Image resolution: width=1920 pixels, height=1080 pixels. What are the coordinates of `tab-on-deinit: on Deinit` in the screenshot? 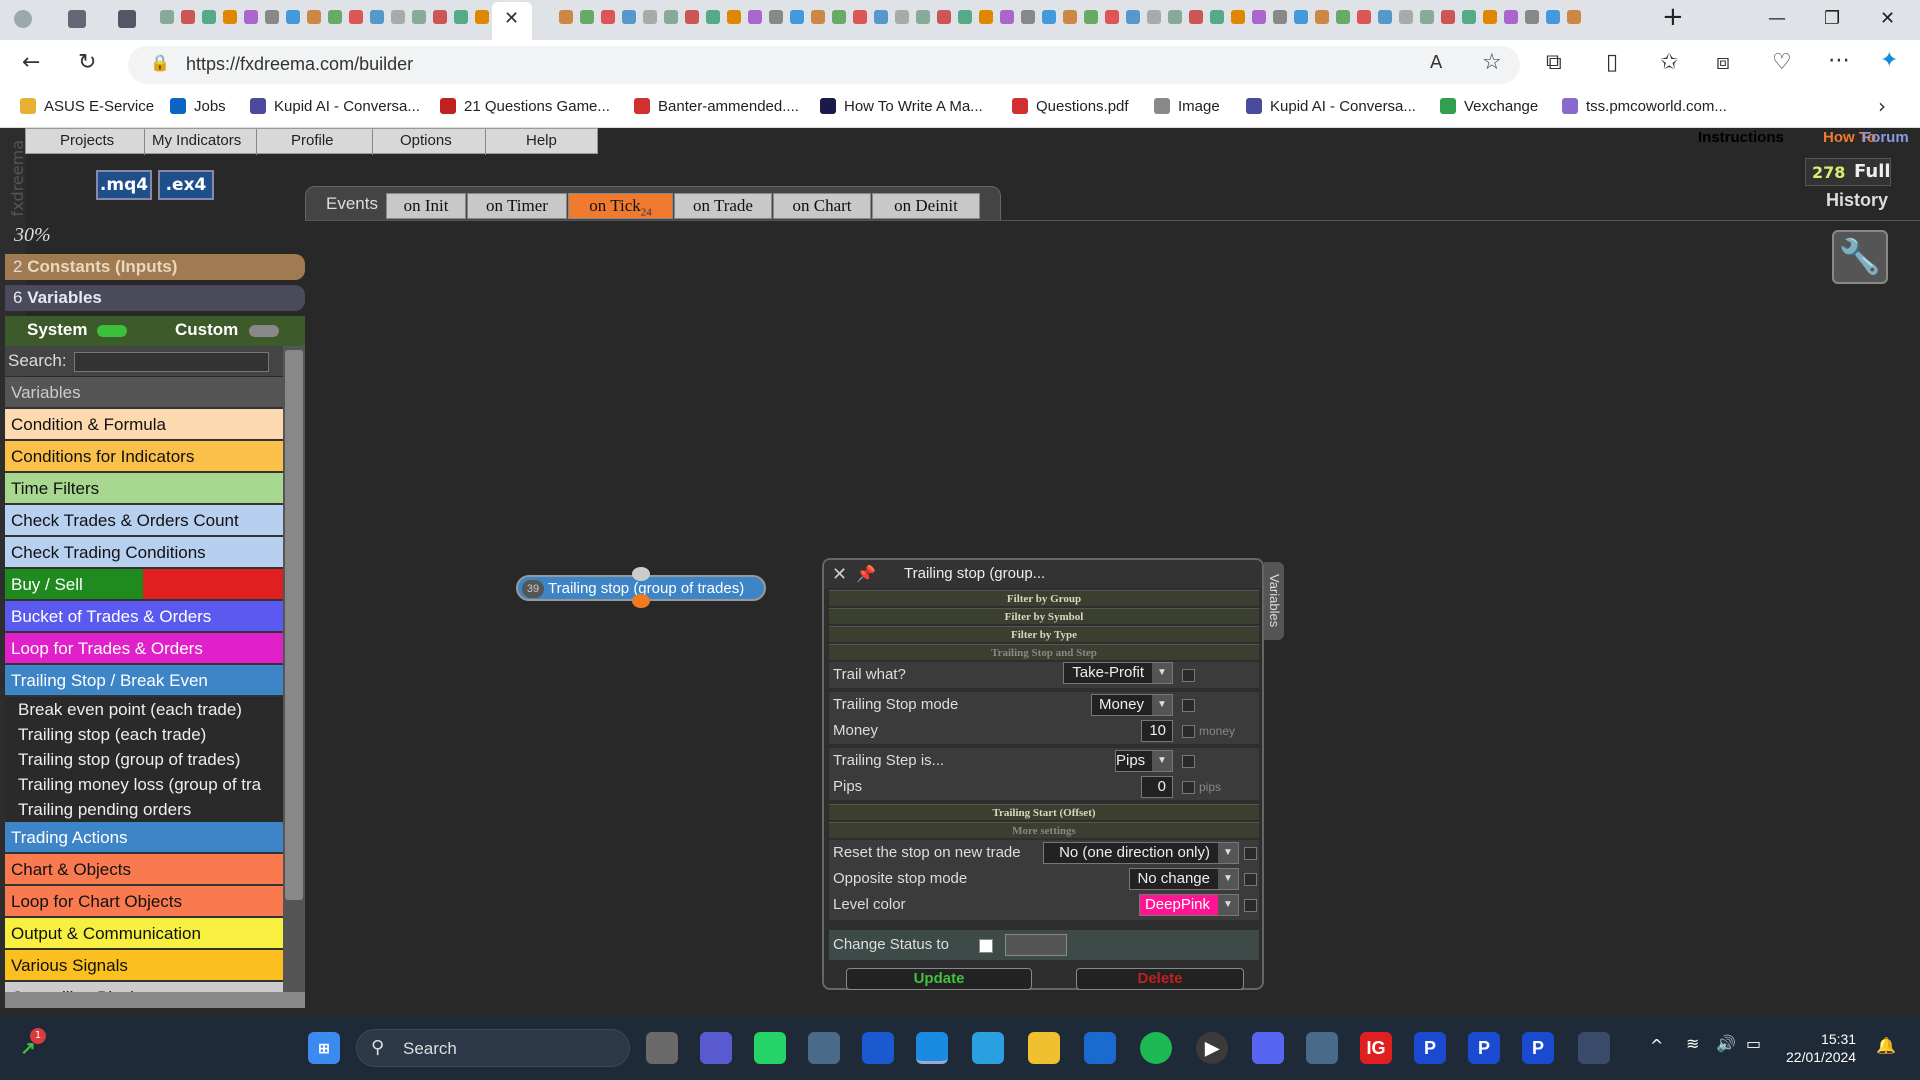 It's located at (926, 206).